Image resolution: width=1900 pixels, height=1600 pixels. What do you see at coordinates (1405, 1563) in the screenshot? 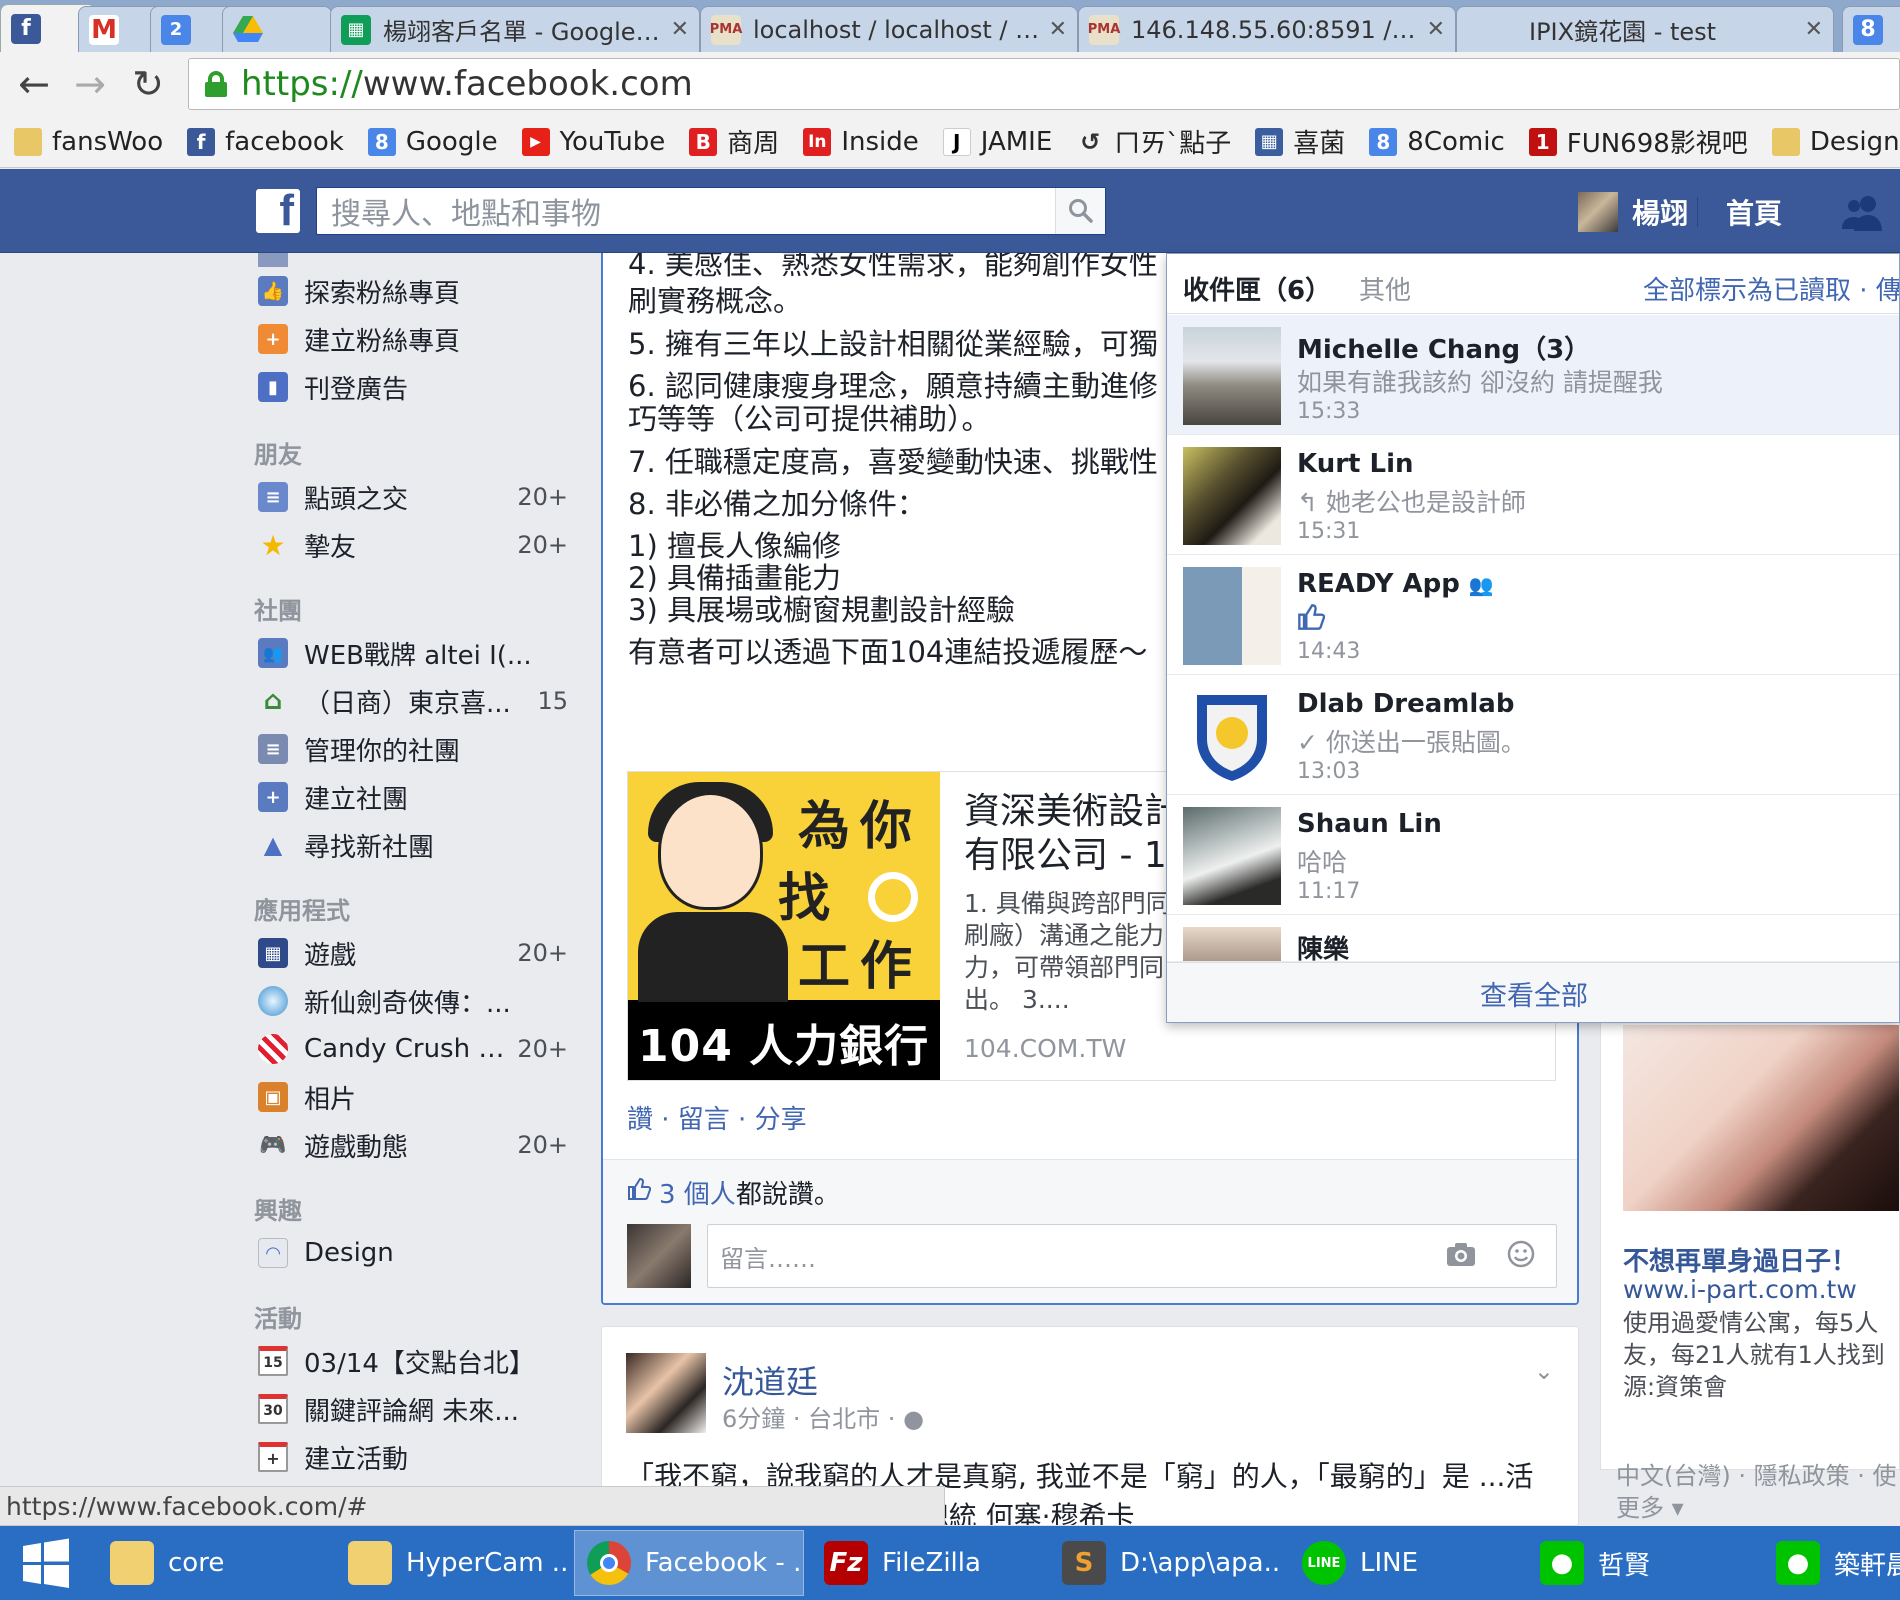
I see `taskbar-item-line: LINE LINE` at bounding box center [1405, 1563].